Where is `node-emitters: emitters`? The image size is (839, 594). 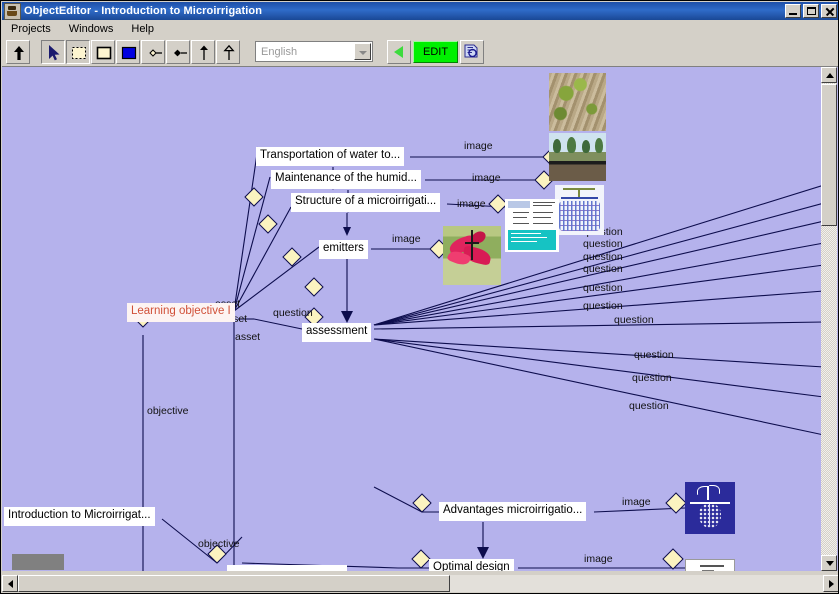
node-emitters: emitters is located at coordinates (343, 249).